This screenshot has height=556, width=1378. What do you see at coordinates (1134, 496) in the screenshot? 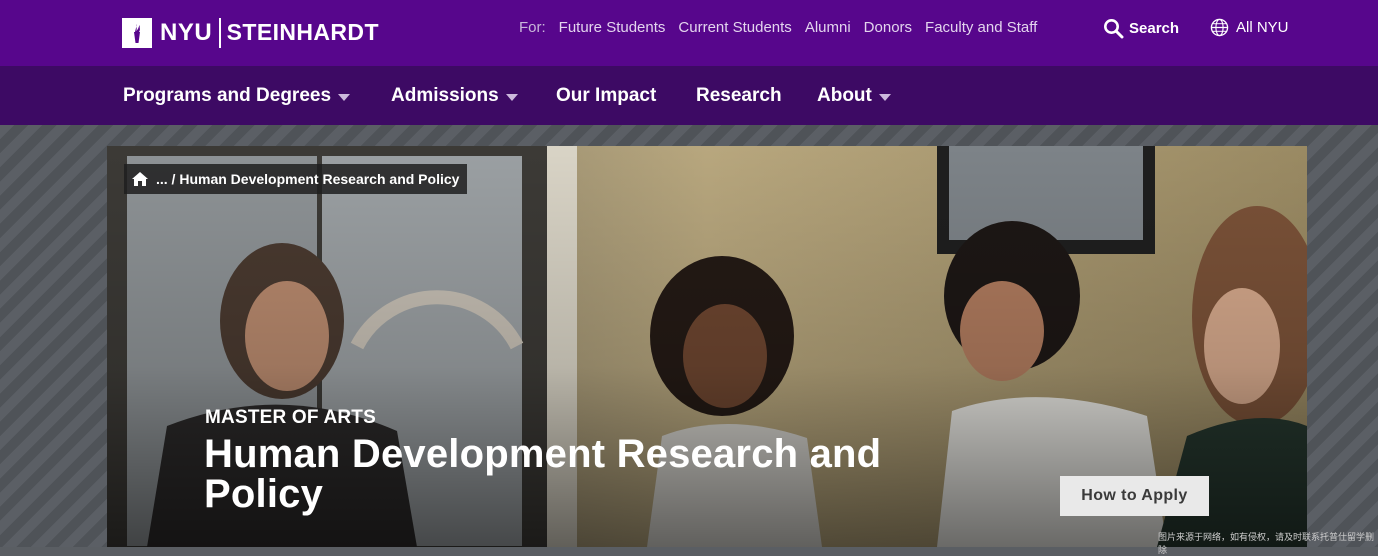
I see `how-to-apply-button: How to Apply` at bounding box center [1134, 496].